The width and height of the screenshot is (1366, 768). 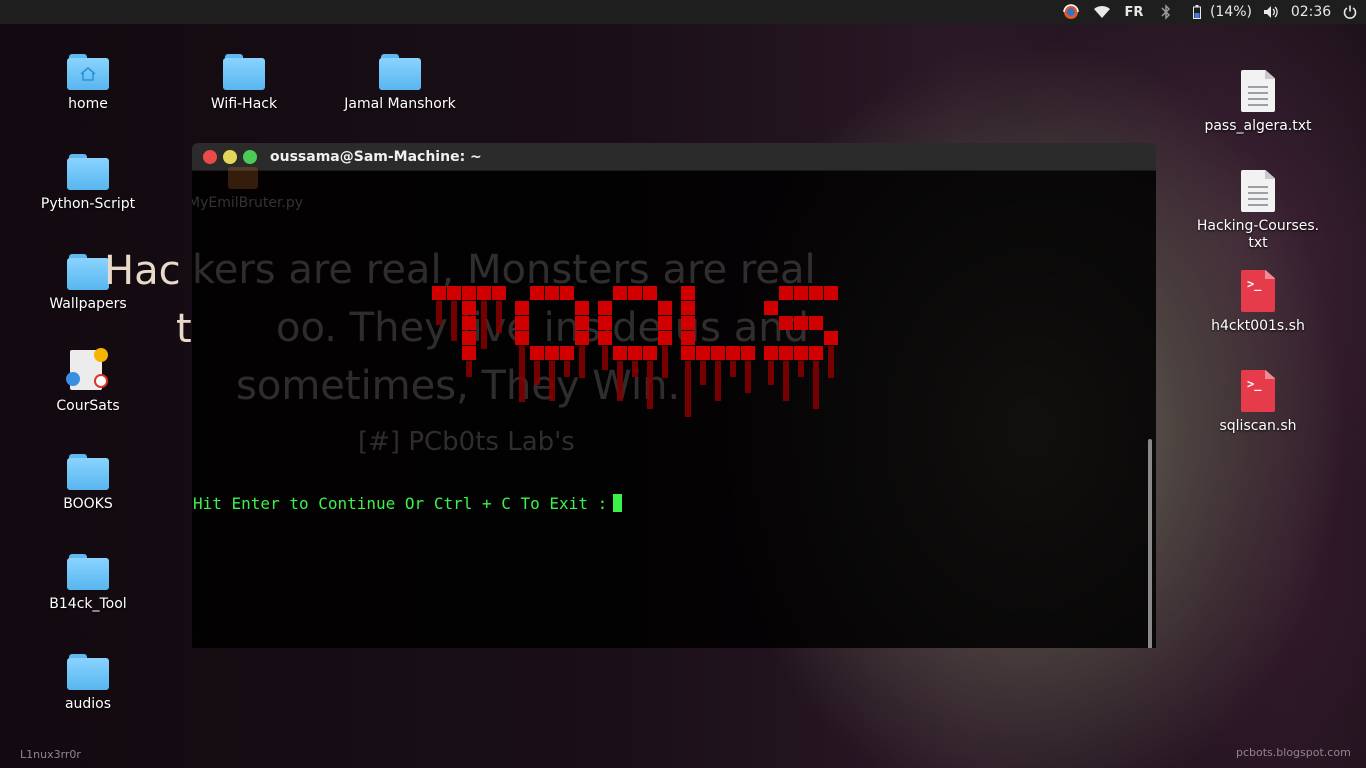 What do you see at coordinates (88, 183) in the screenshot?
I see `desktop-item-python-script: Python-Script` at bounding box center [88, 183].